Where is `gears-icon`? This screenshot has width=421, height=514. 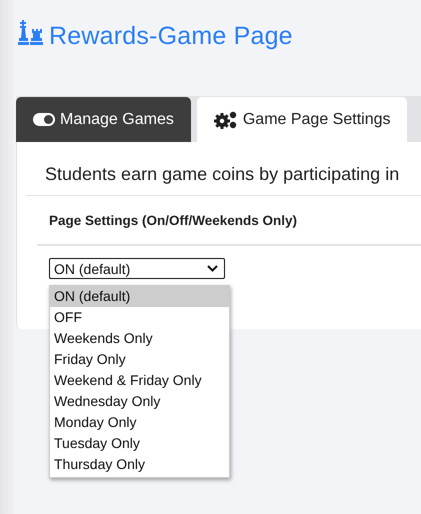
gears-icon is located at coordinates (226, 119).